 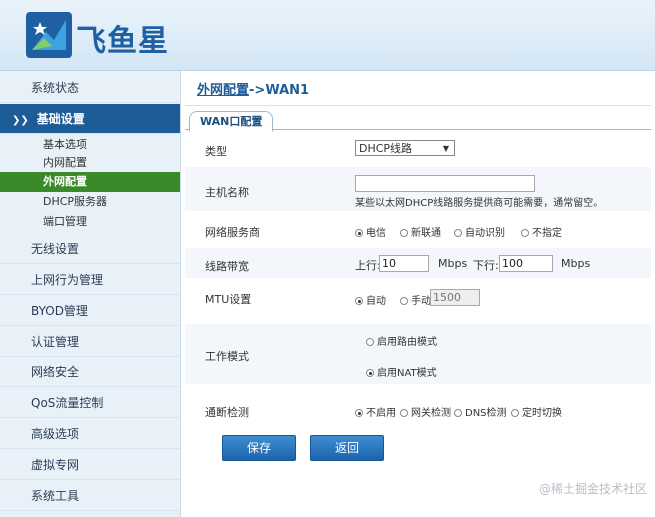 I want to click on upstream-label: 上行:, so click(x=368, y=265).